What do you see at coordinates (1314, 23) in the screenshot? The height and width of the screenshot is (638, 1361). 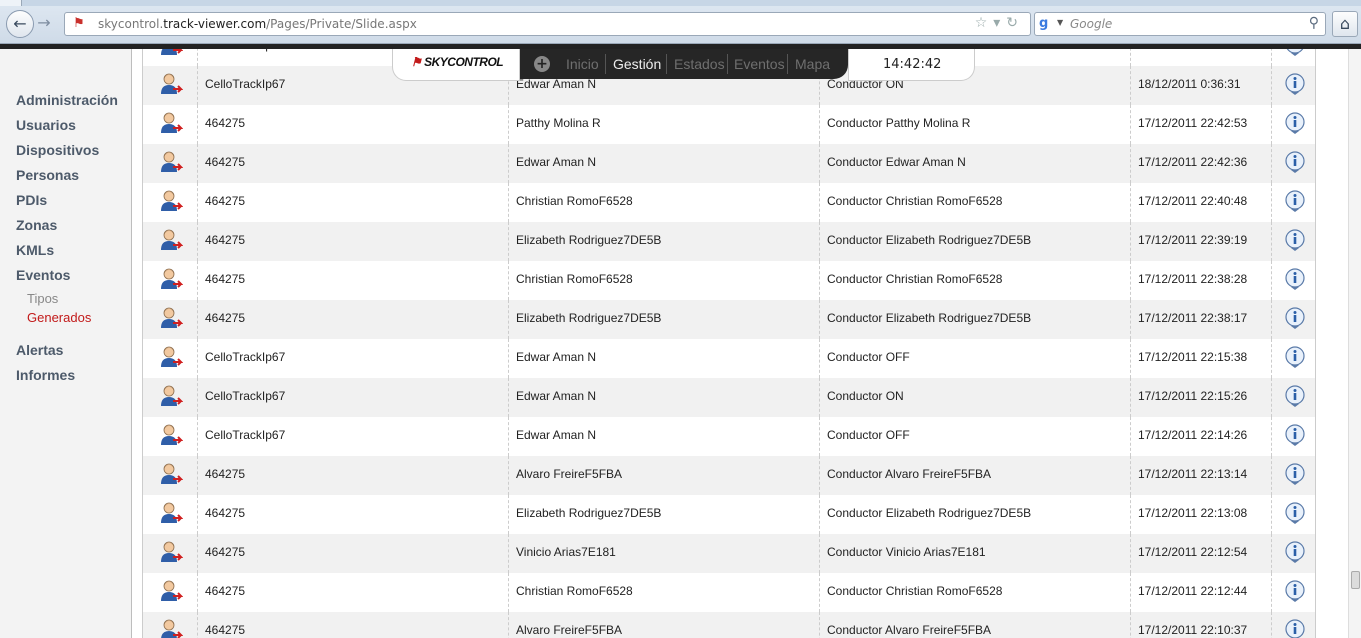 I see `search-icon: ⚲` at bounding box center [1314, 23].